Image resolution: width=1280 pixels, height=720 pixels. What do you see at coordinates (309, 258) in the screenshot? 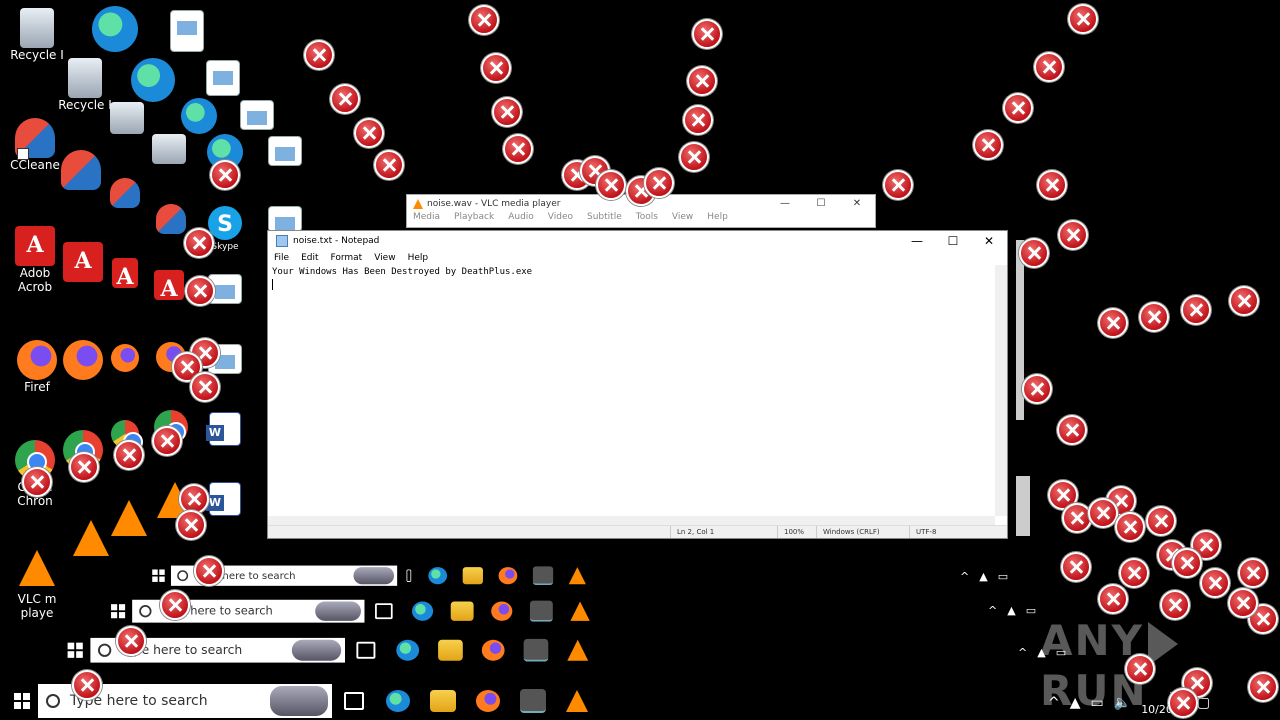
I see `notepad-menu-edit: Edit` at bounding box center [309, 258].